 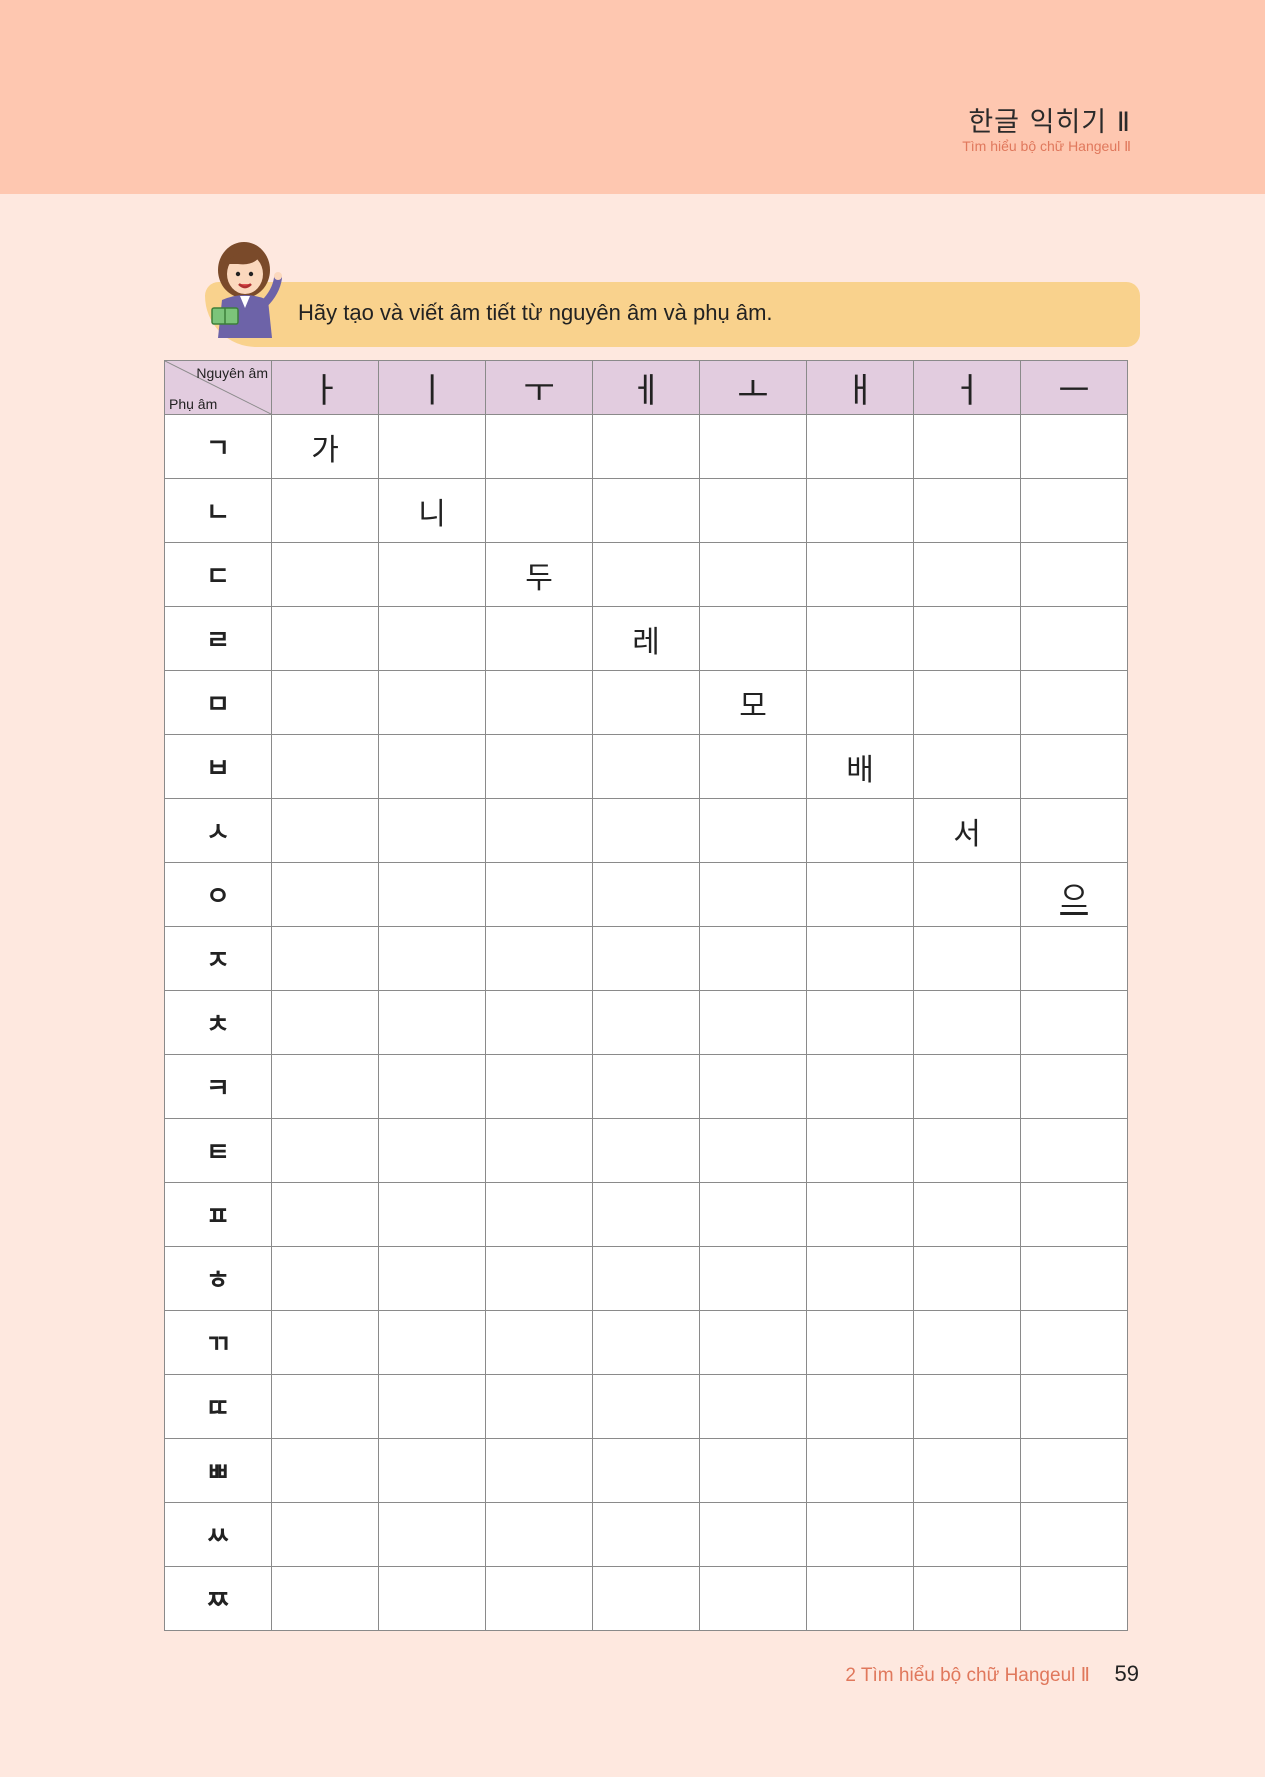 I want to click on vowel-header: ㅜ, so click(x=539, y=387).